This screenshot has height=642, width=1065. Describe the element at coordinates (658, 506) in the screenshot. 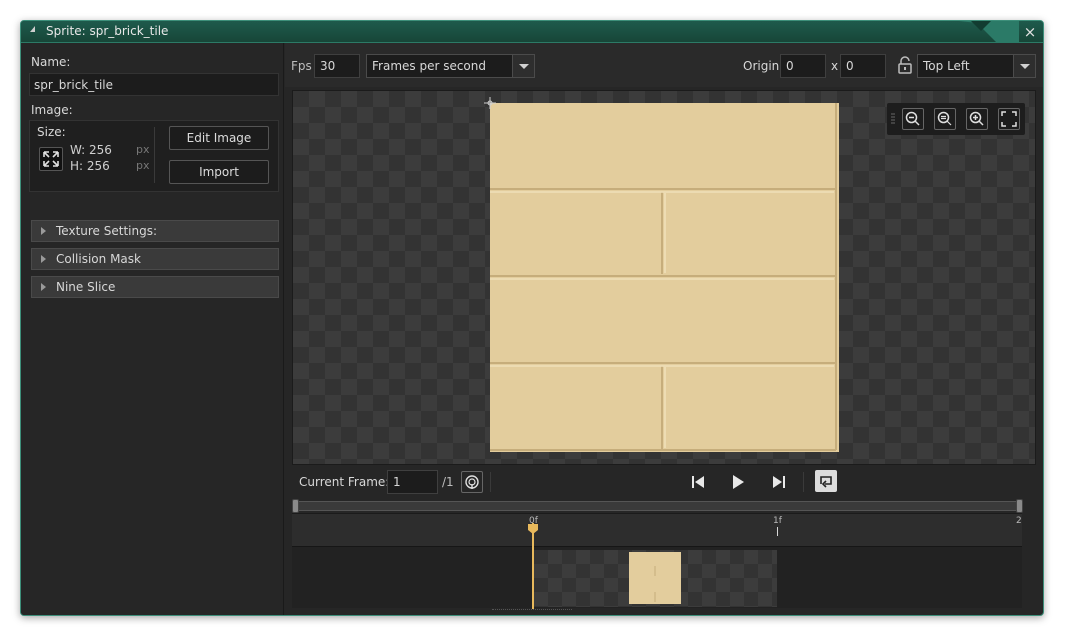

I see `timeline-range-bar` at that location.